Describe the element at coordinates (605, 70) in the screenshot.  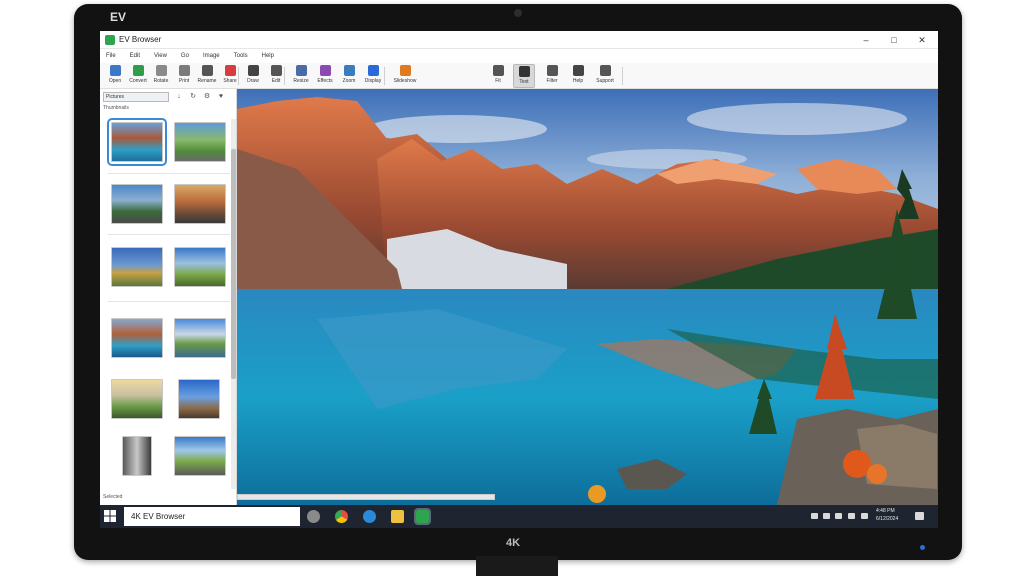
I see `bell-icon` at that location.